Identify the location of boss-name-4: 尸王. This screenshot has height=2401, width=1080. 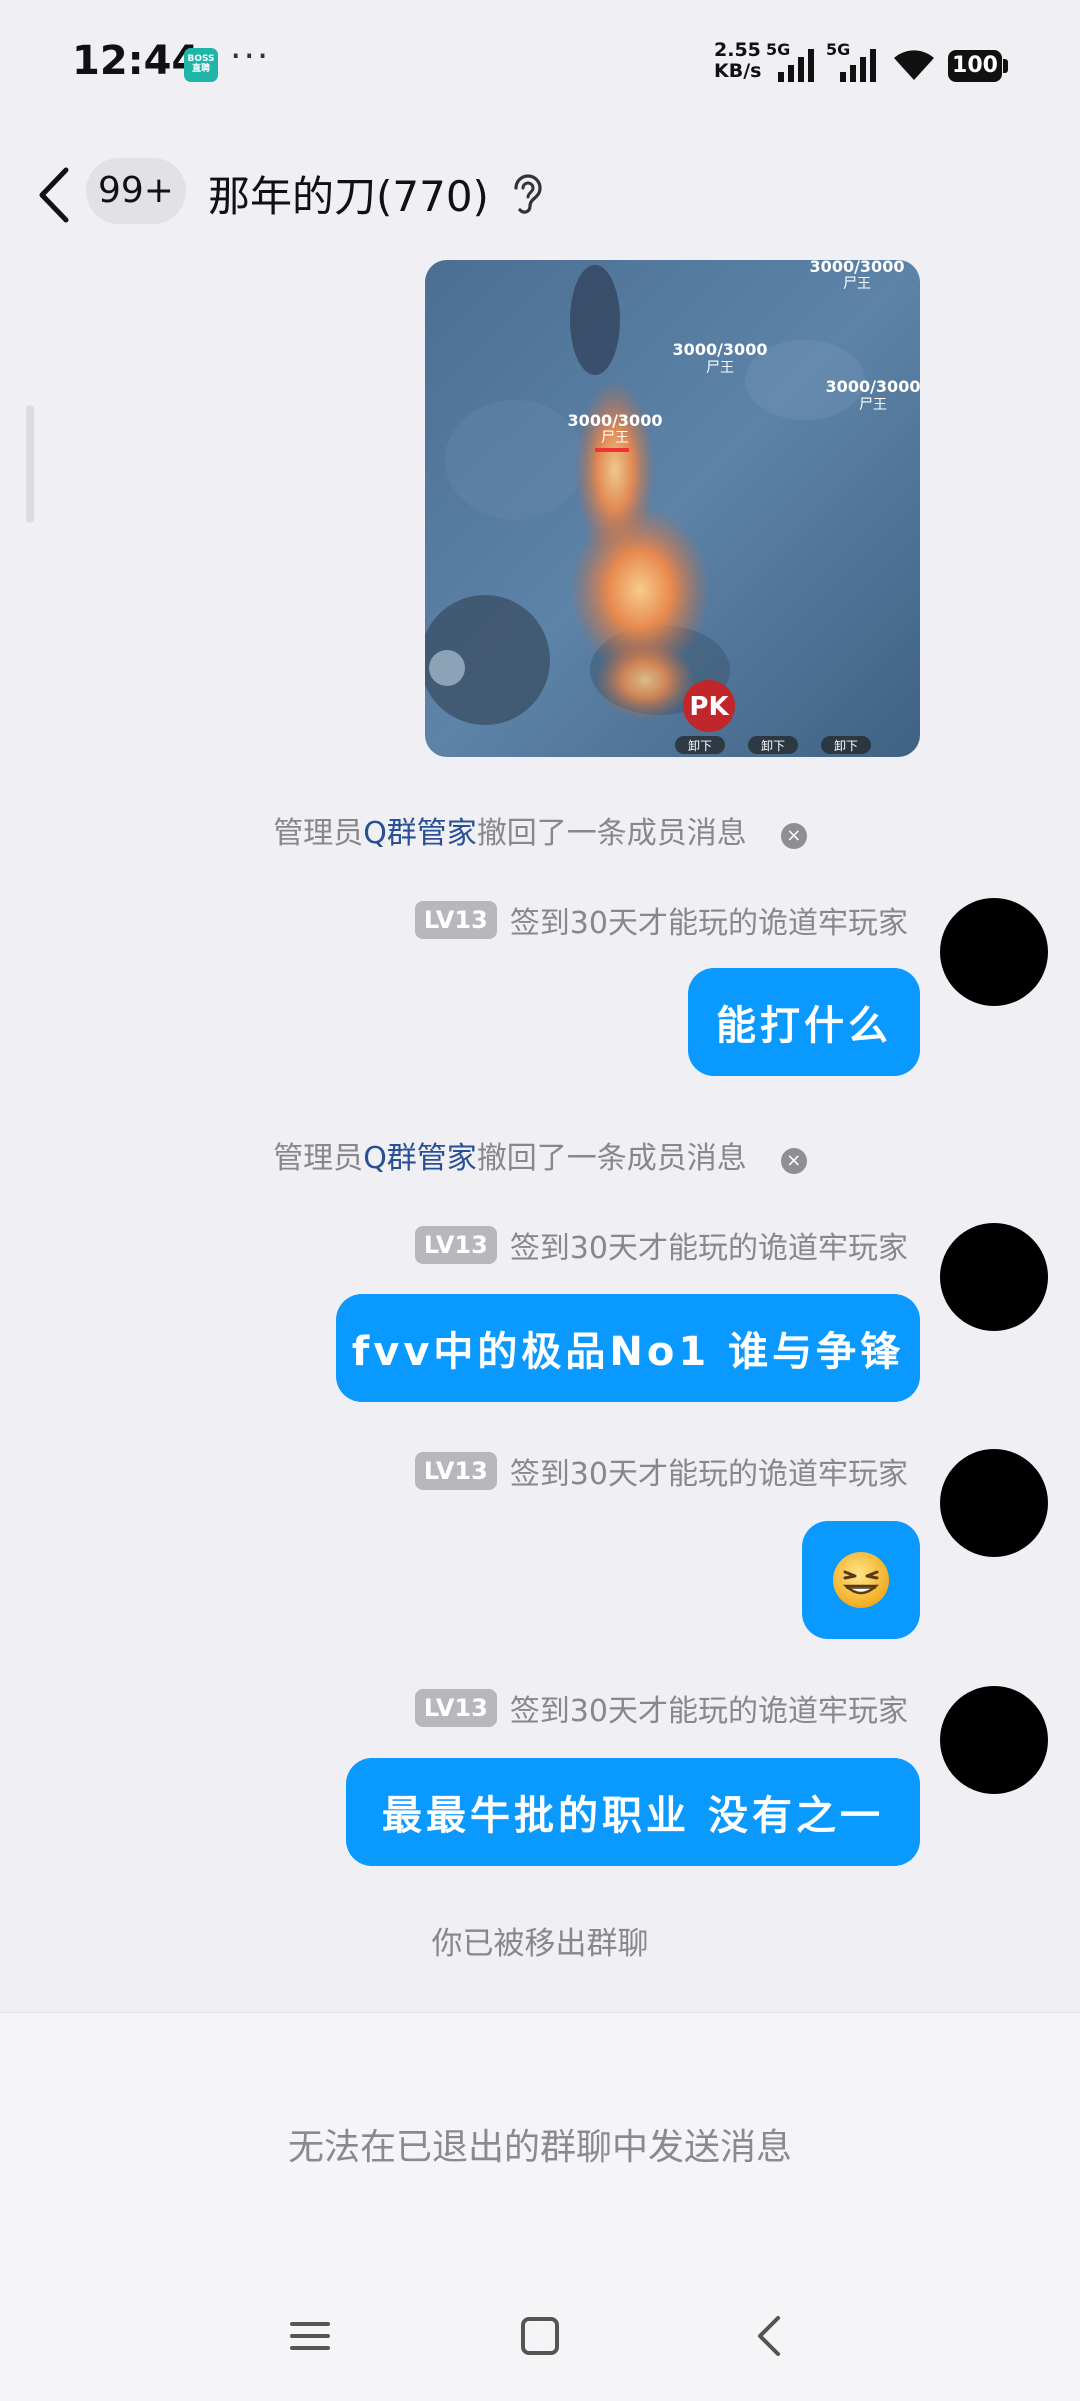
(615, 438).